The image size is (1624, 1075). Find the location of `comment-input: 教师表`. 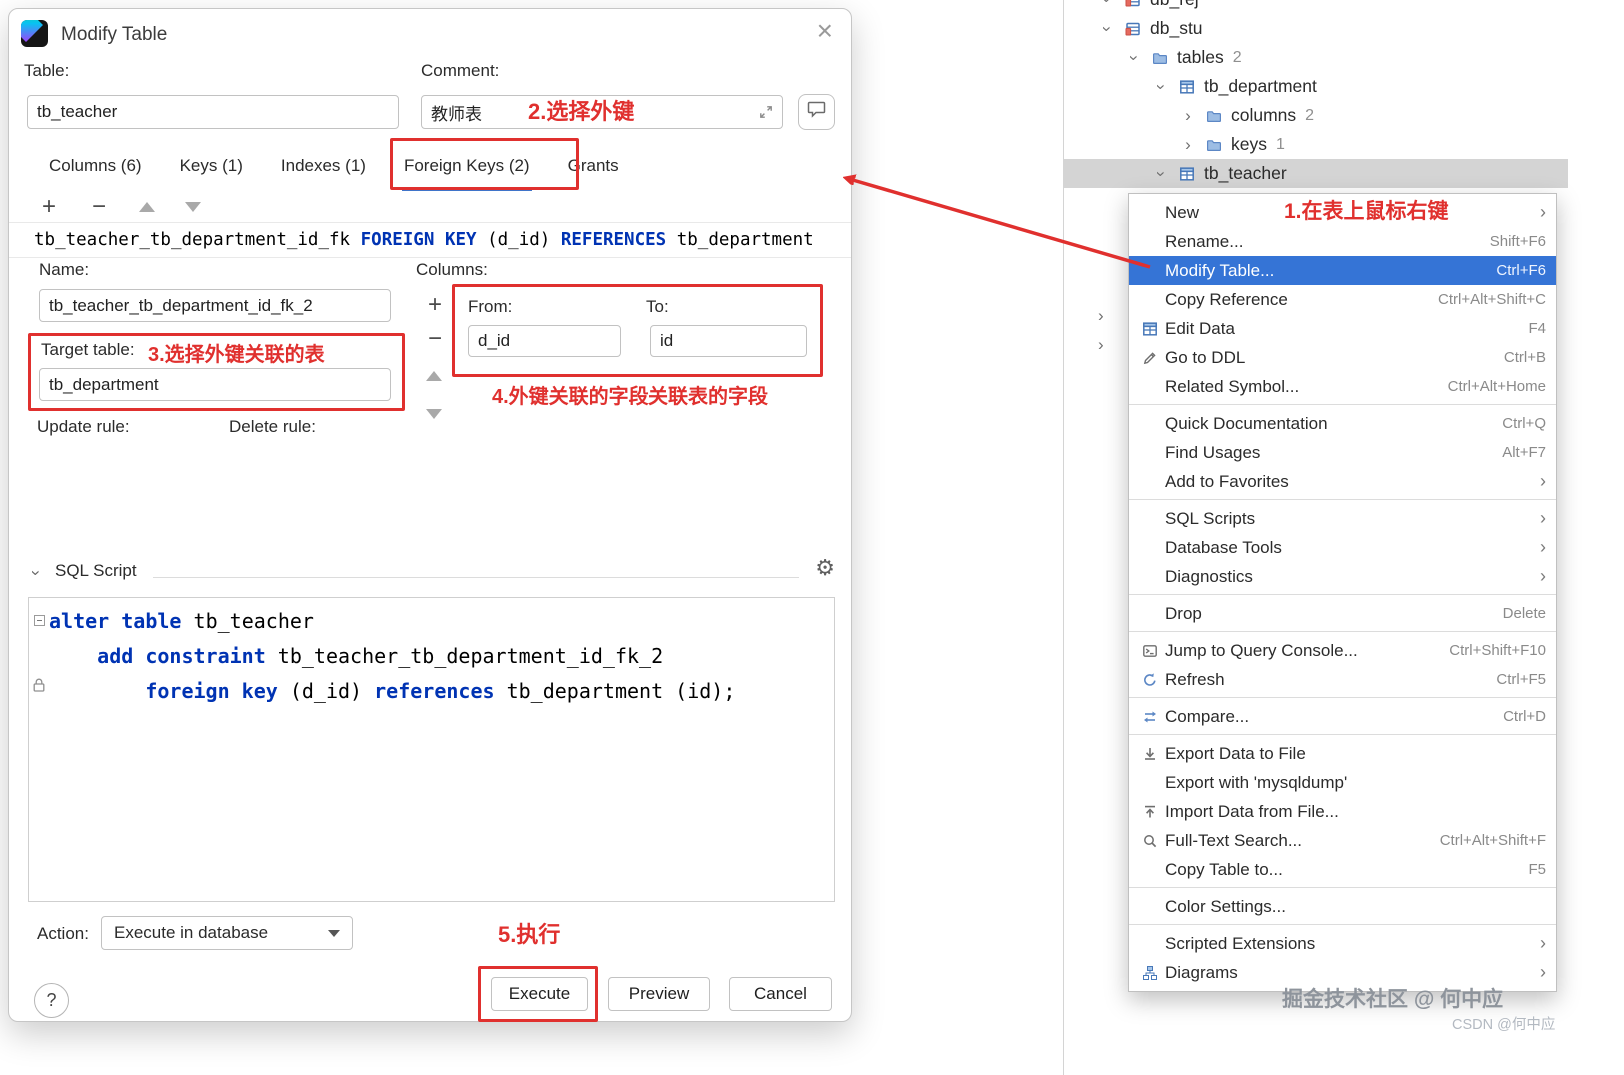

comment-input: 教师表 is located at coordinates (602, 112).